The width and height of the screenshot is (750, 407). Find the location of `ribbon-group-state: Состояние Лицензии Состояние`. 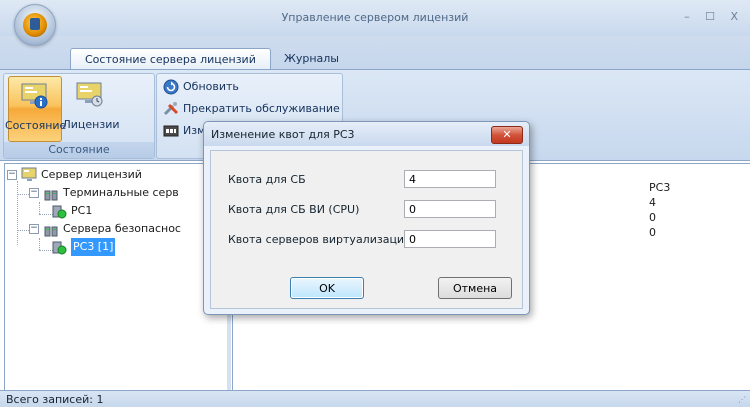

ribbon-group-state: Состояние Лицензии Состояние is located at coordinates (79, 116).